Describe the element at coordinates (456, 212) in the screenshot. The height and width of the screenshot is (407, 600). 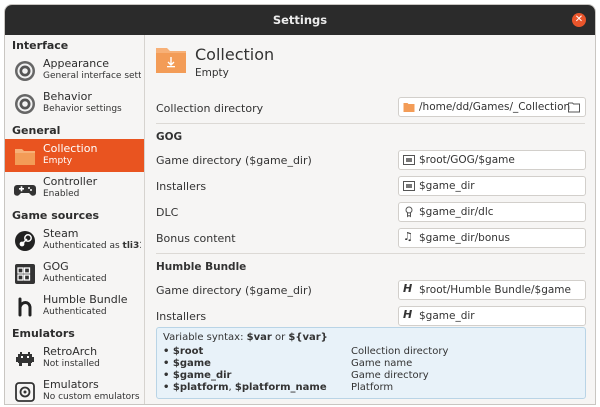
I see `field-value: $game_dir/dlc` at that location.